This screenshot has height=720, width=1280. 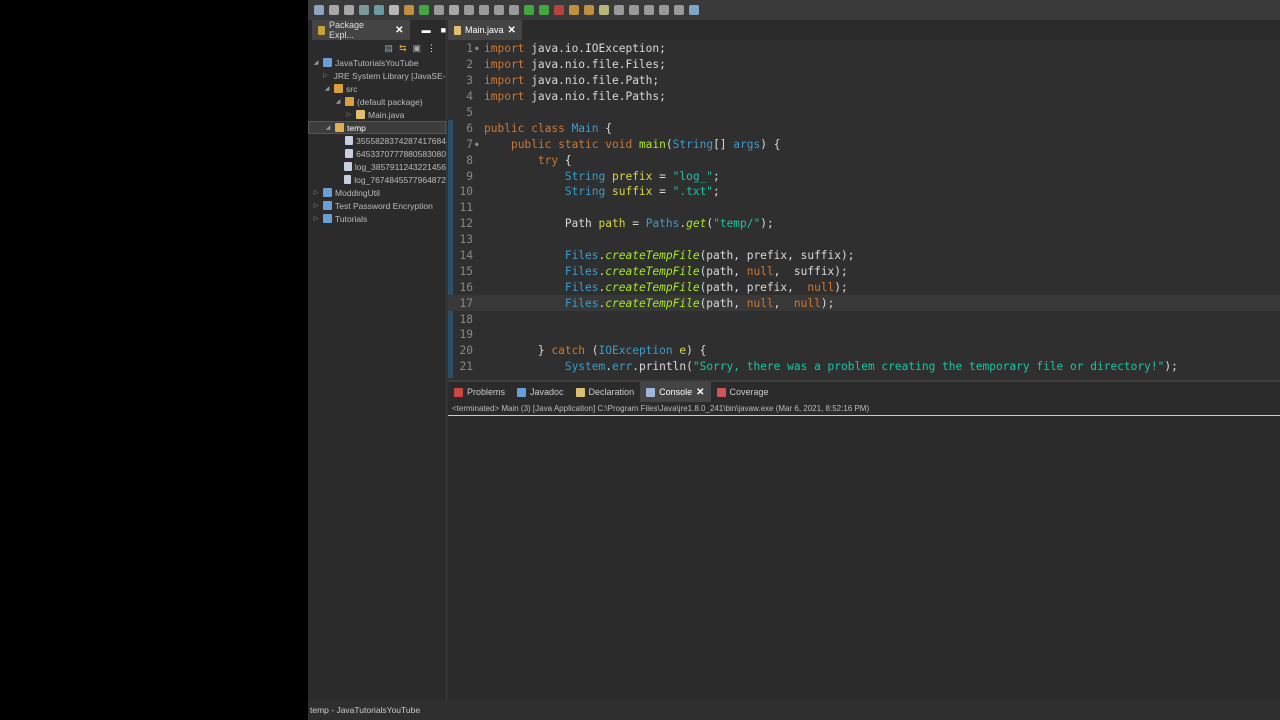 I want to click on tab-console: Console ✕, so click(x=675, y=392).